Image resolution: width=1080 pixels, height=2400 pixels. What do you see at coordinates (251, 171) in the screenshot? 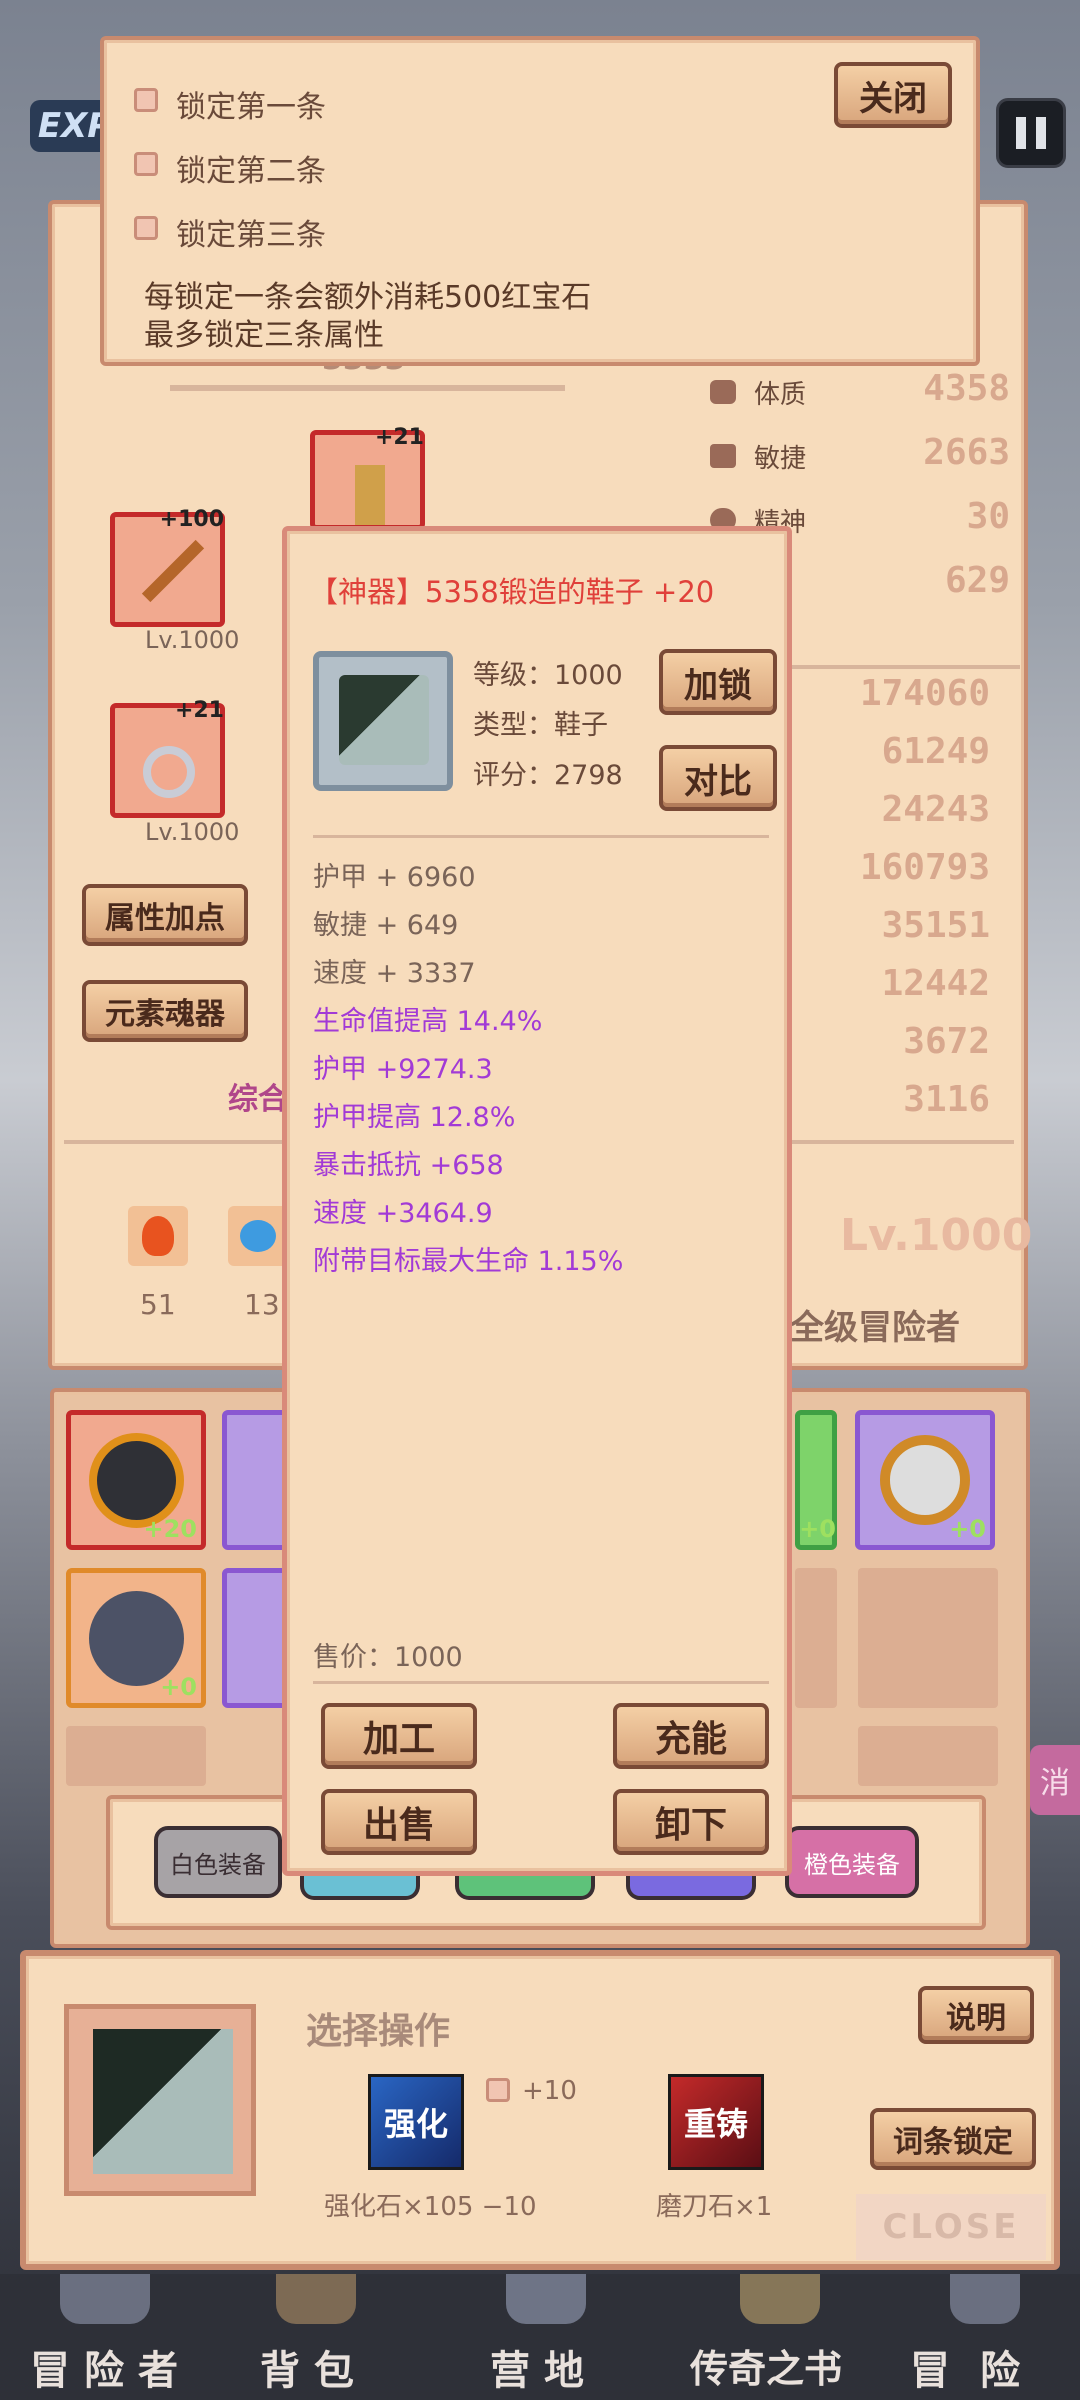
I see `option-label: 锁定第二条` at bounding box center [251, 171].